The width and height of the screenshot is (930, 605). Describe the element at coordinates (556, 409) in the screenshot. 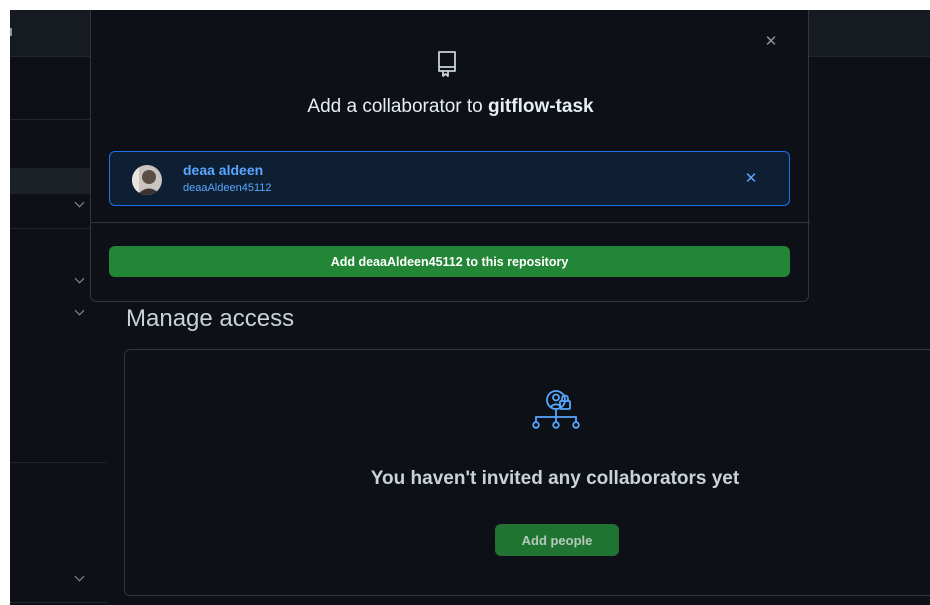

I see `people-lock-icon` at that location.